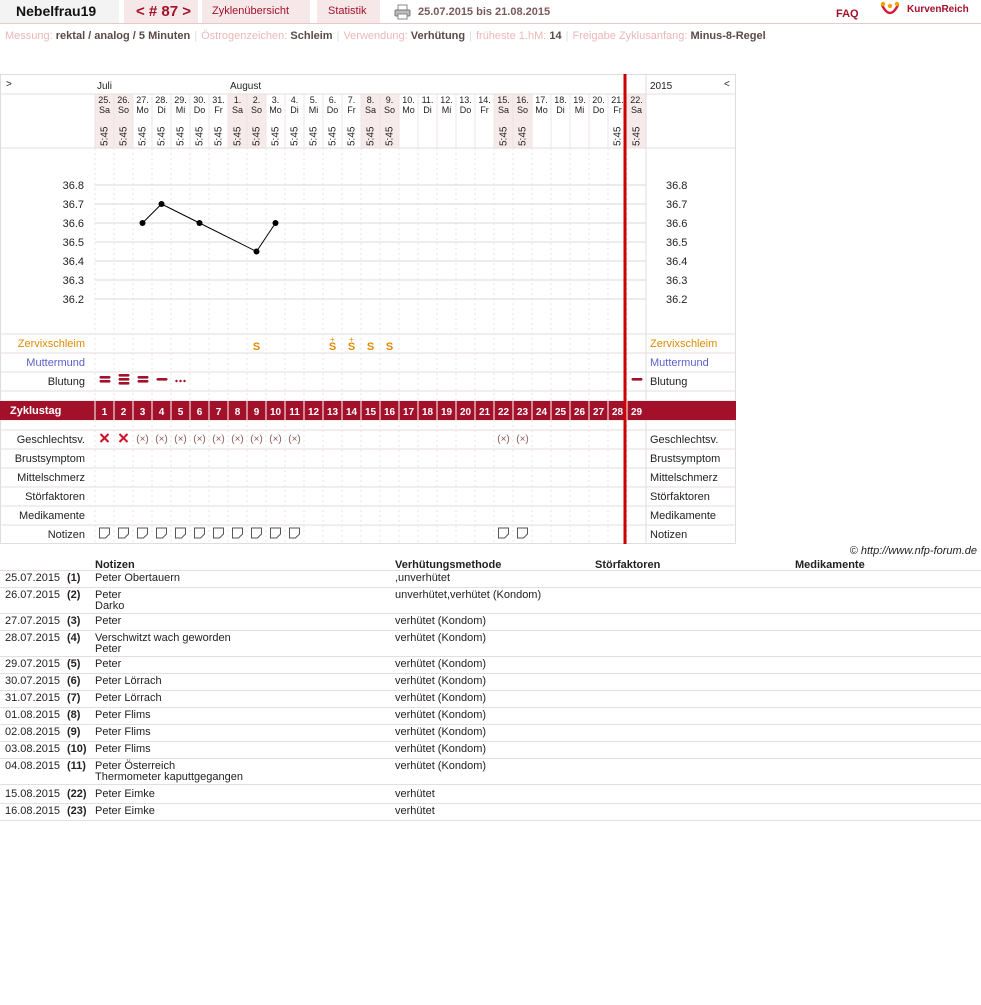 This screenshot has width=981, height=1005. What do you see at coordinates (390, 412) in the screenshot?
I see `cycle-day-number: 16` at bounding box center [390, 412].